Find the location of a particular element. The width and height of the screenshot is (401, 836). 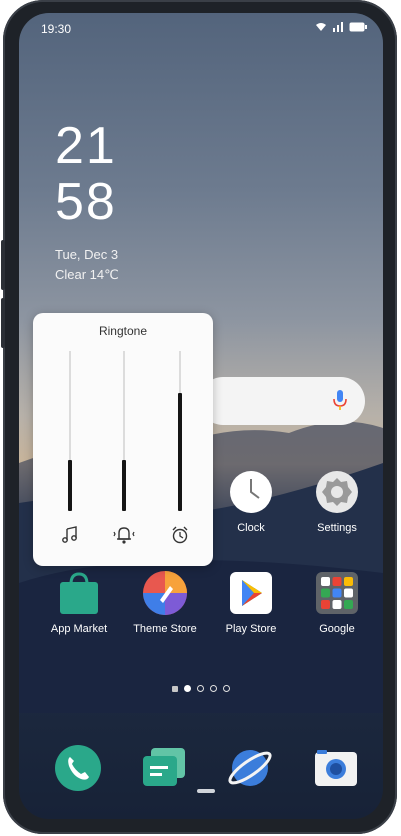

app-play-store: Play Store is located at coordinates (251, 602).